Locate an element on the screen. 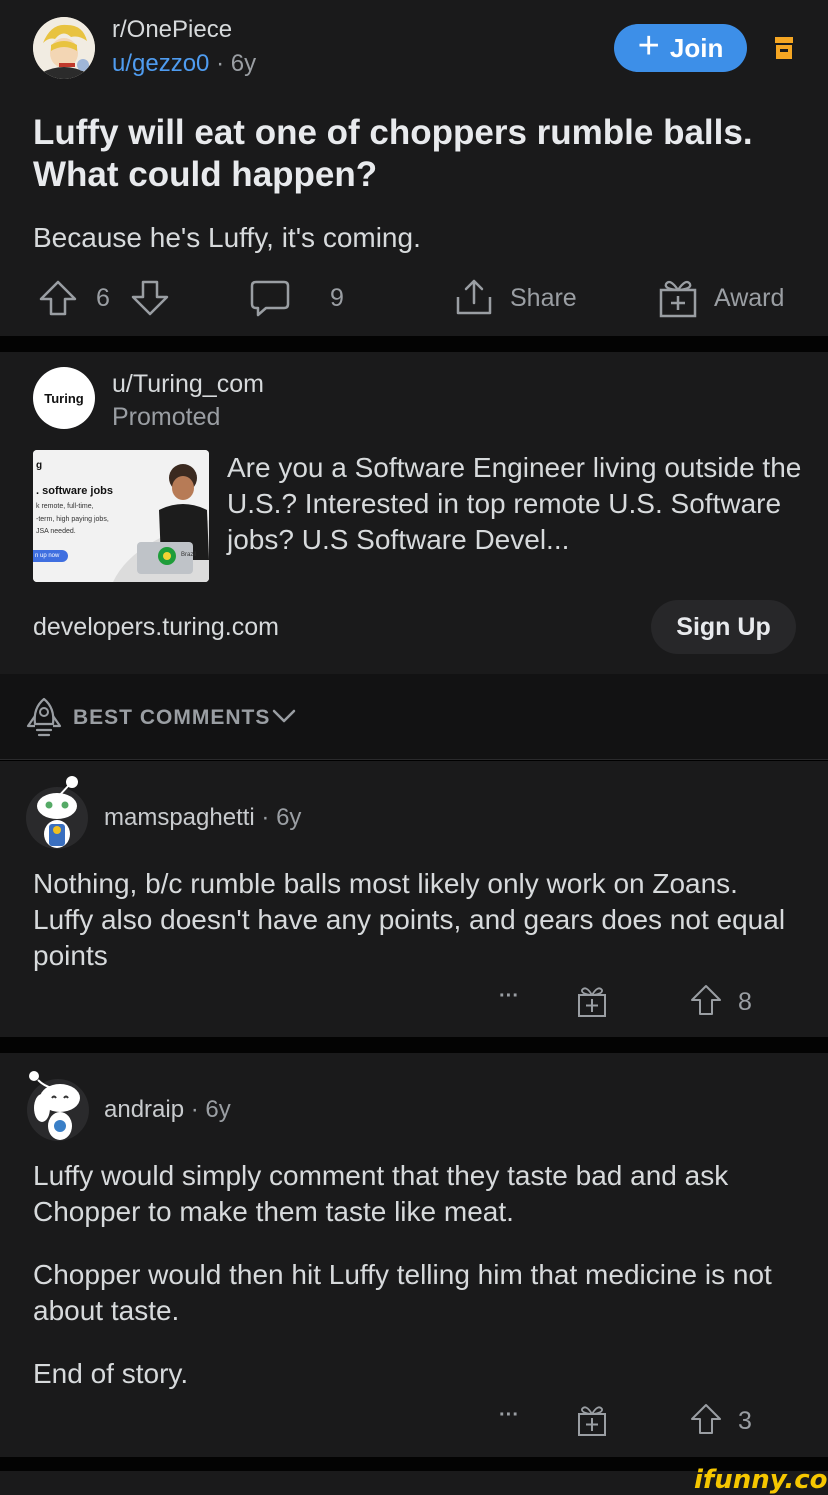  post-meta: u/gezzo0 · 6y is located at coordinates (184, 64).